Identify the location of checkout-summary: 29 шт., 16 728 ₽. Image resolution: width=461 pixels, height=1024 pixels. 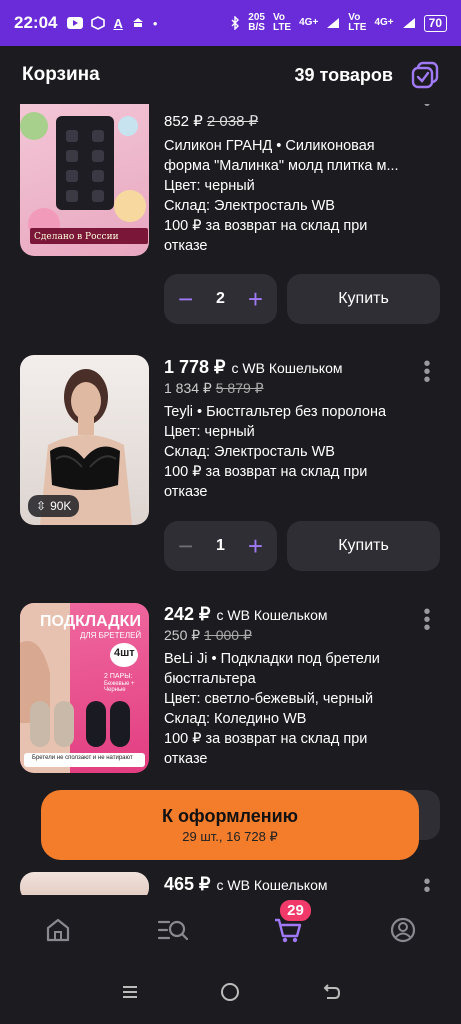
(230, 836).